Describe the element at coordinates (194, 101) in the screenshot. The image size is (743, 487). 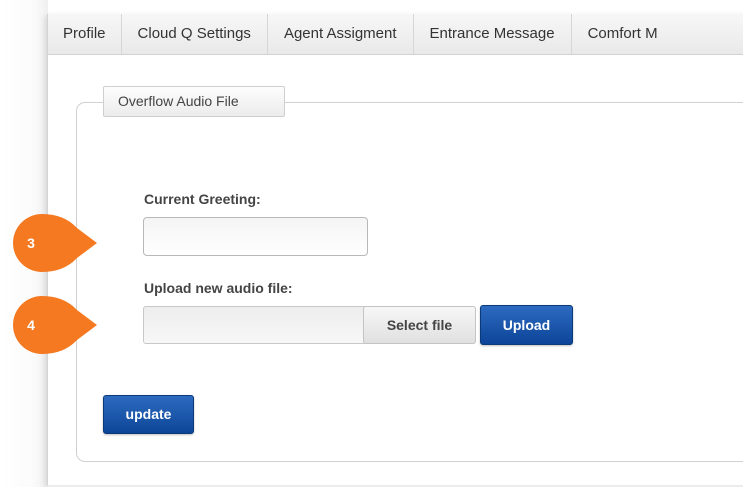
I see `fieldset-legend: Overflow Audio File` at that location.